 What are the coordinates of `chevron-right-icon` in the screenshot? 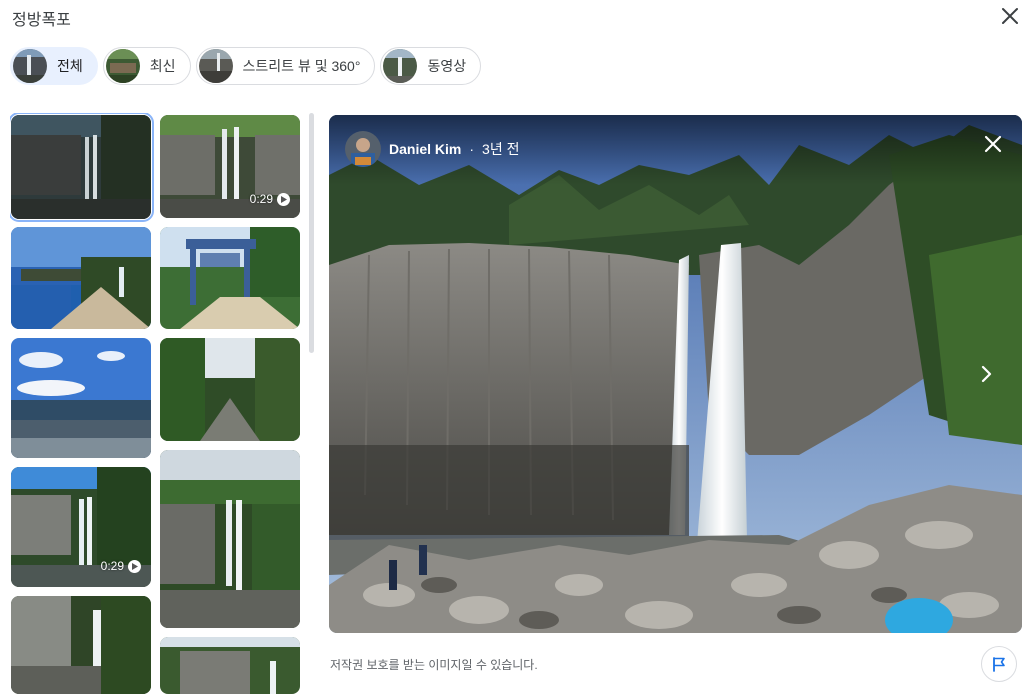 It's located at (986, 374).